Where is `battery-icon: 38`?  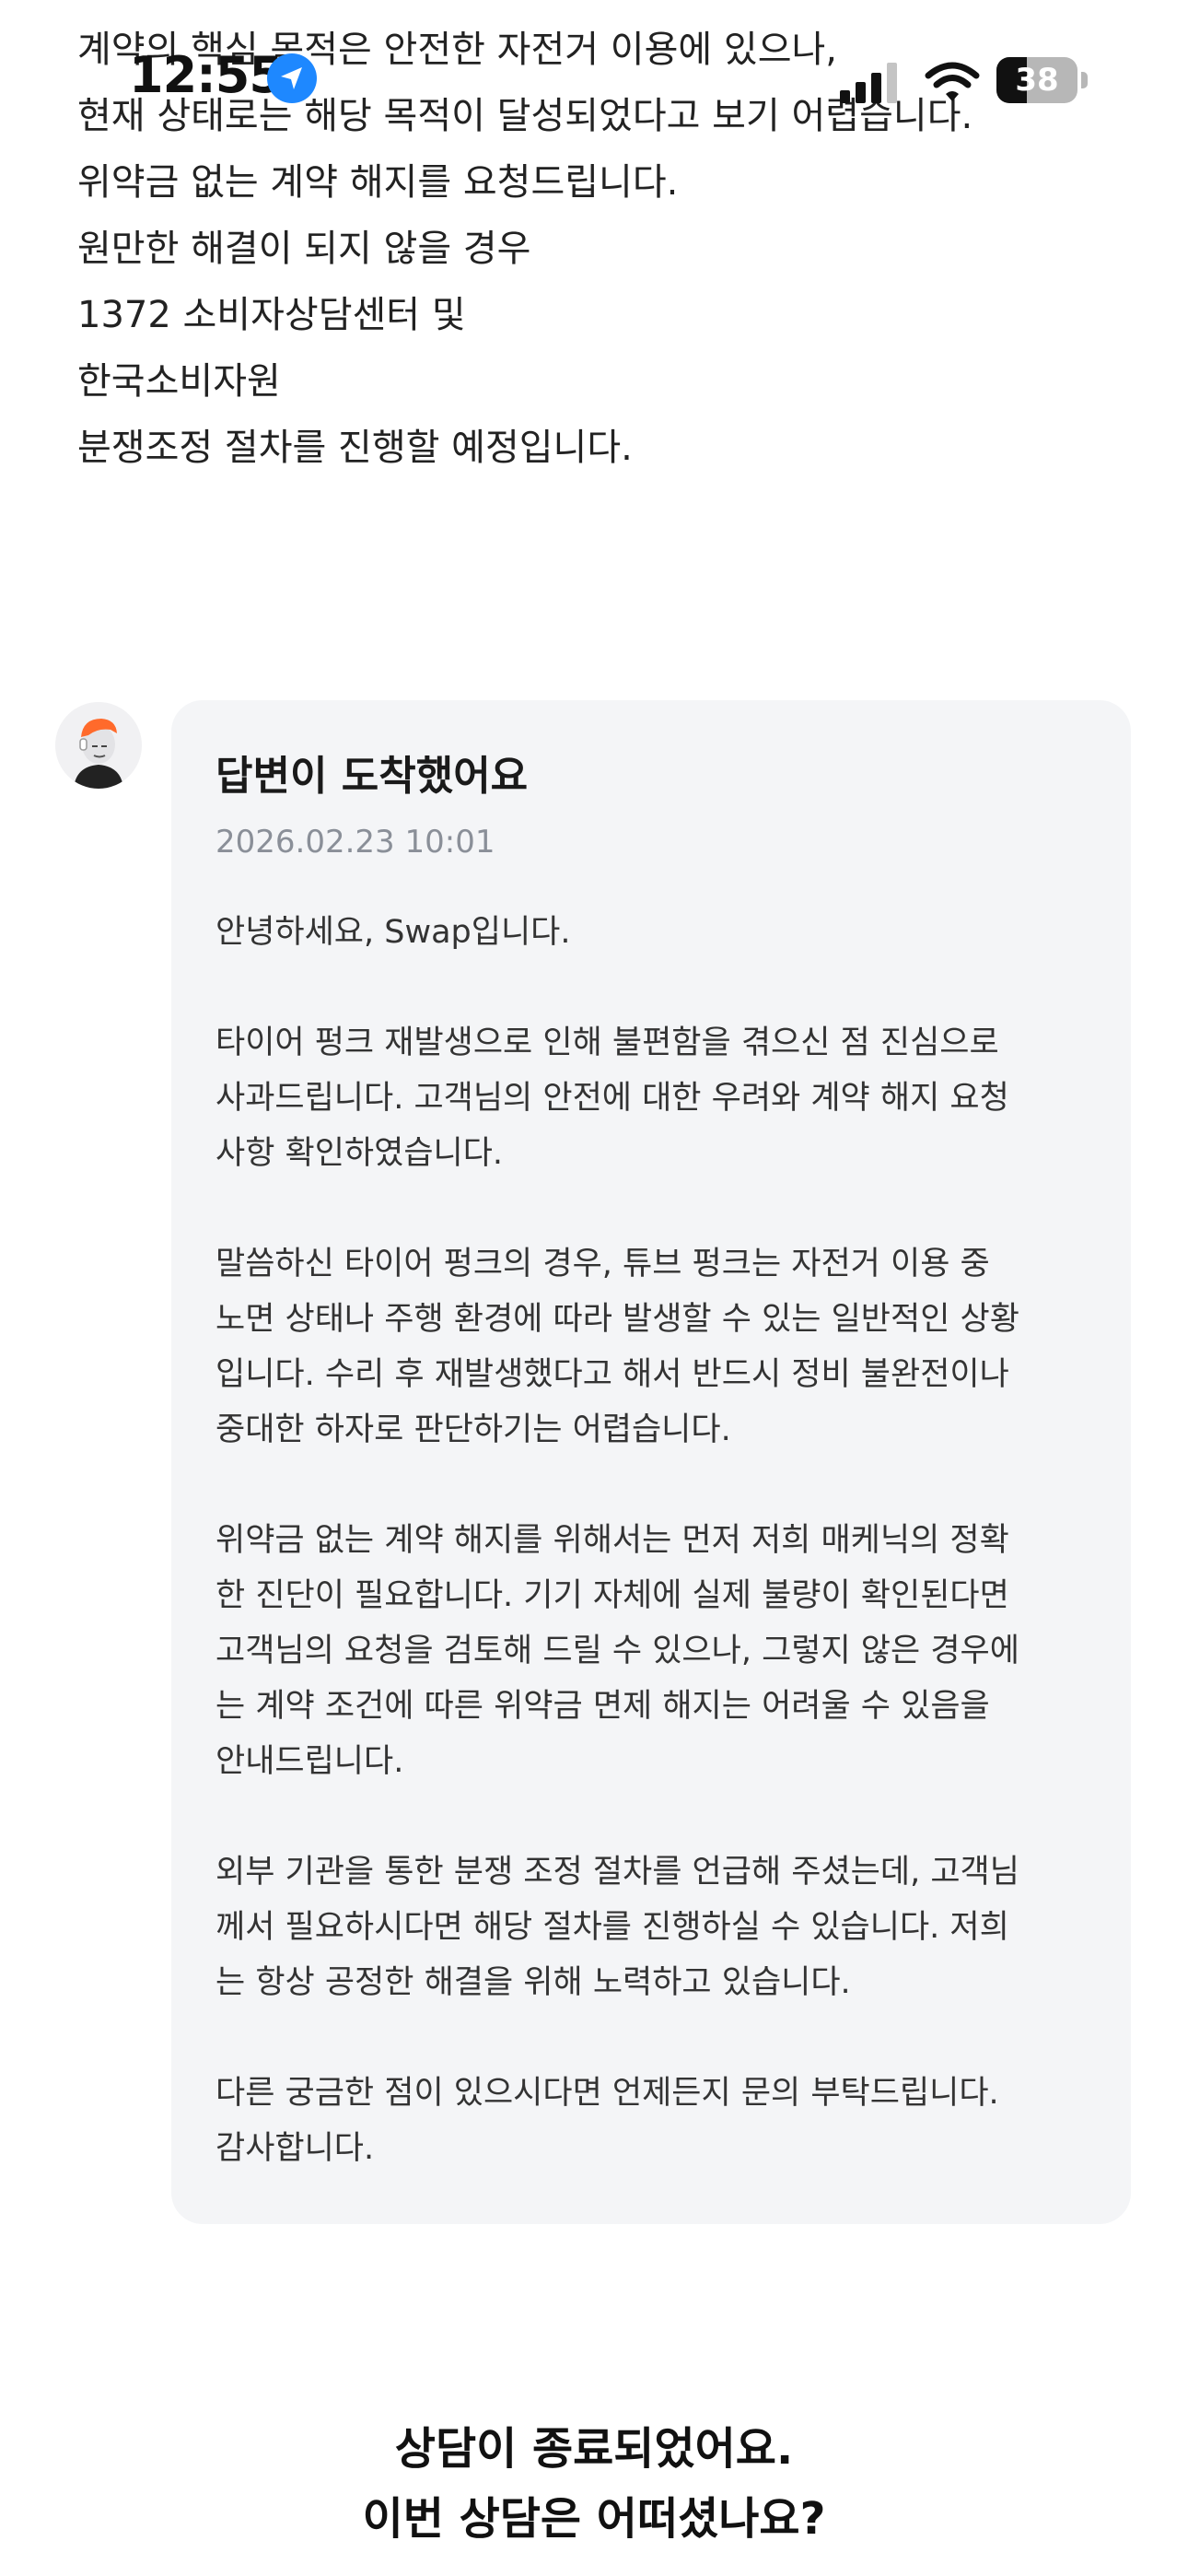 battery-icon: 38 is located at coordinates (1042, 80).